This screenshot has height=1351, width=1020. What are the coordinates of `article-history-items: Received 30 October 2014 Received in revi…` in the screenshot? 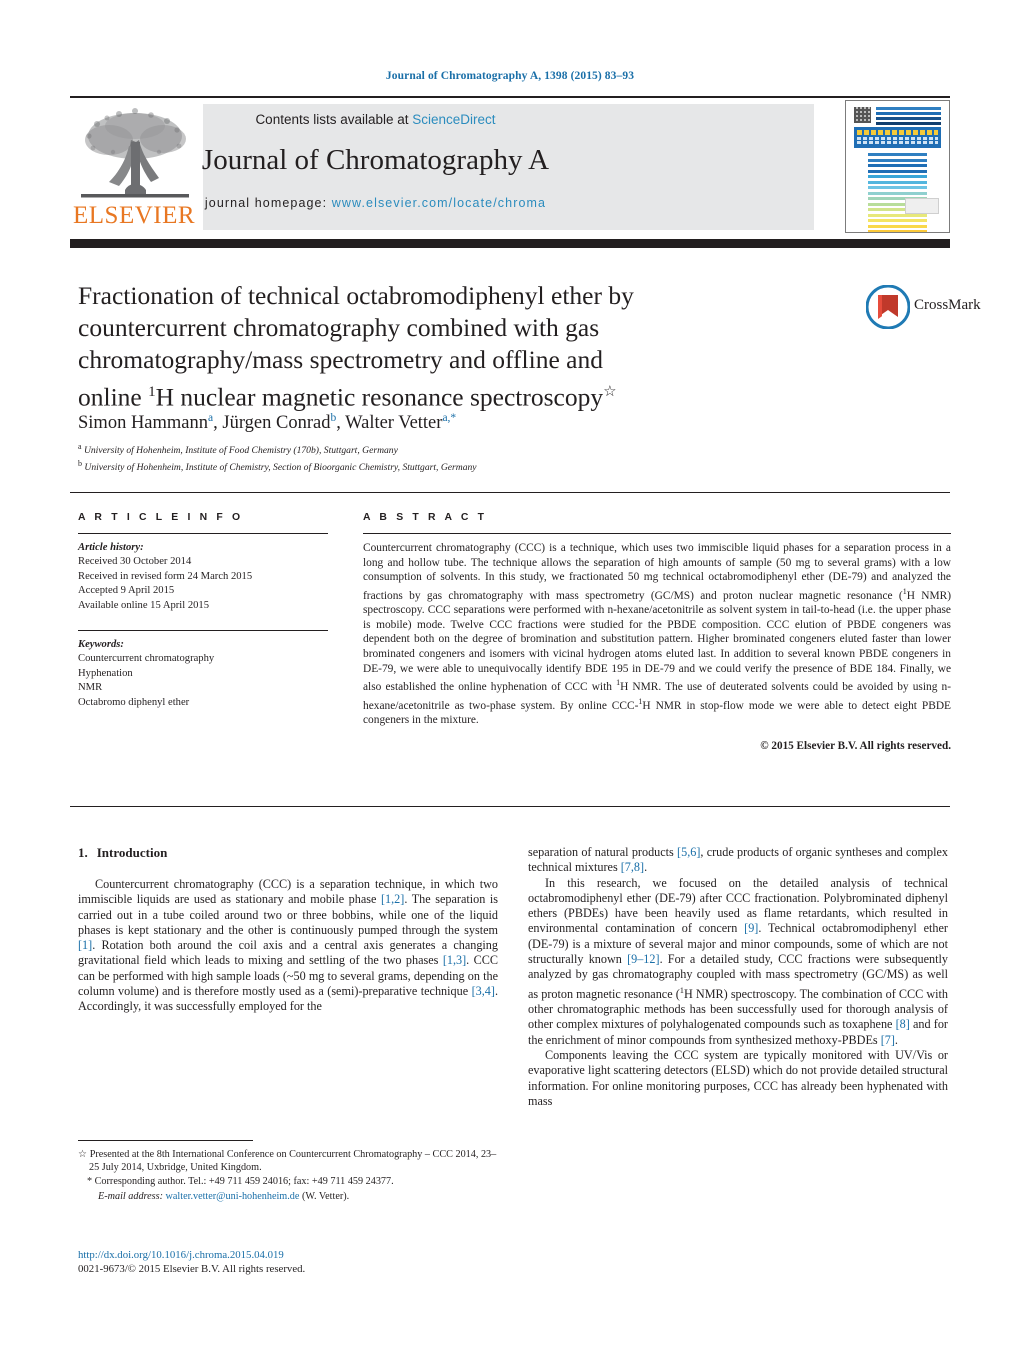 It's located at (203, 584).